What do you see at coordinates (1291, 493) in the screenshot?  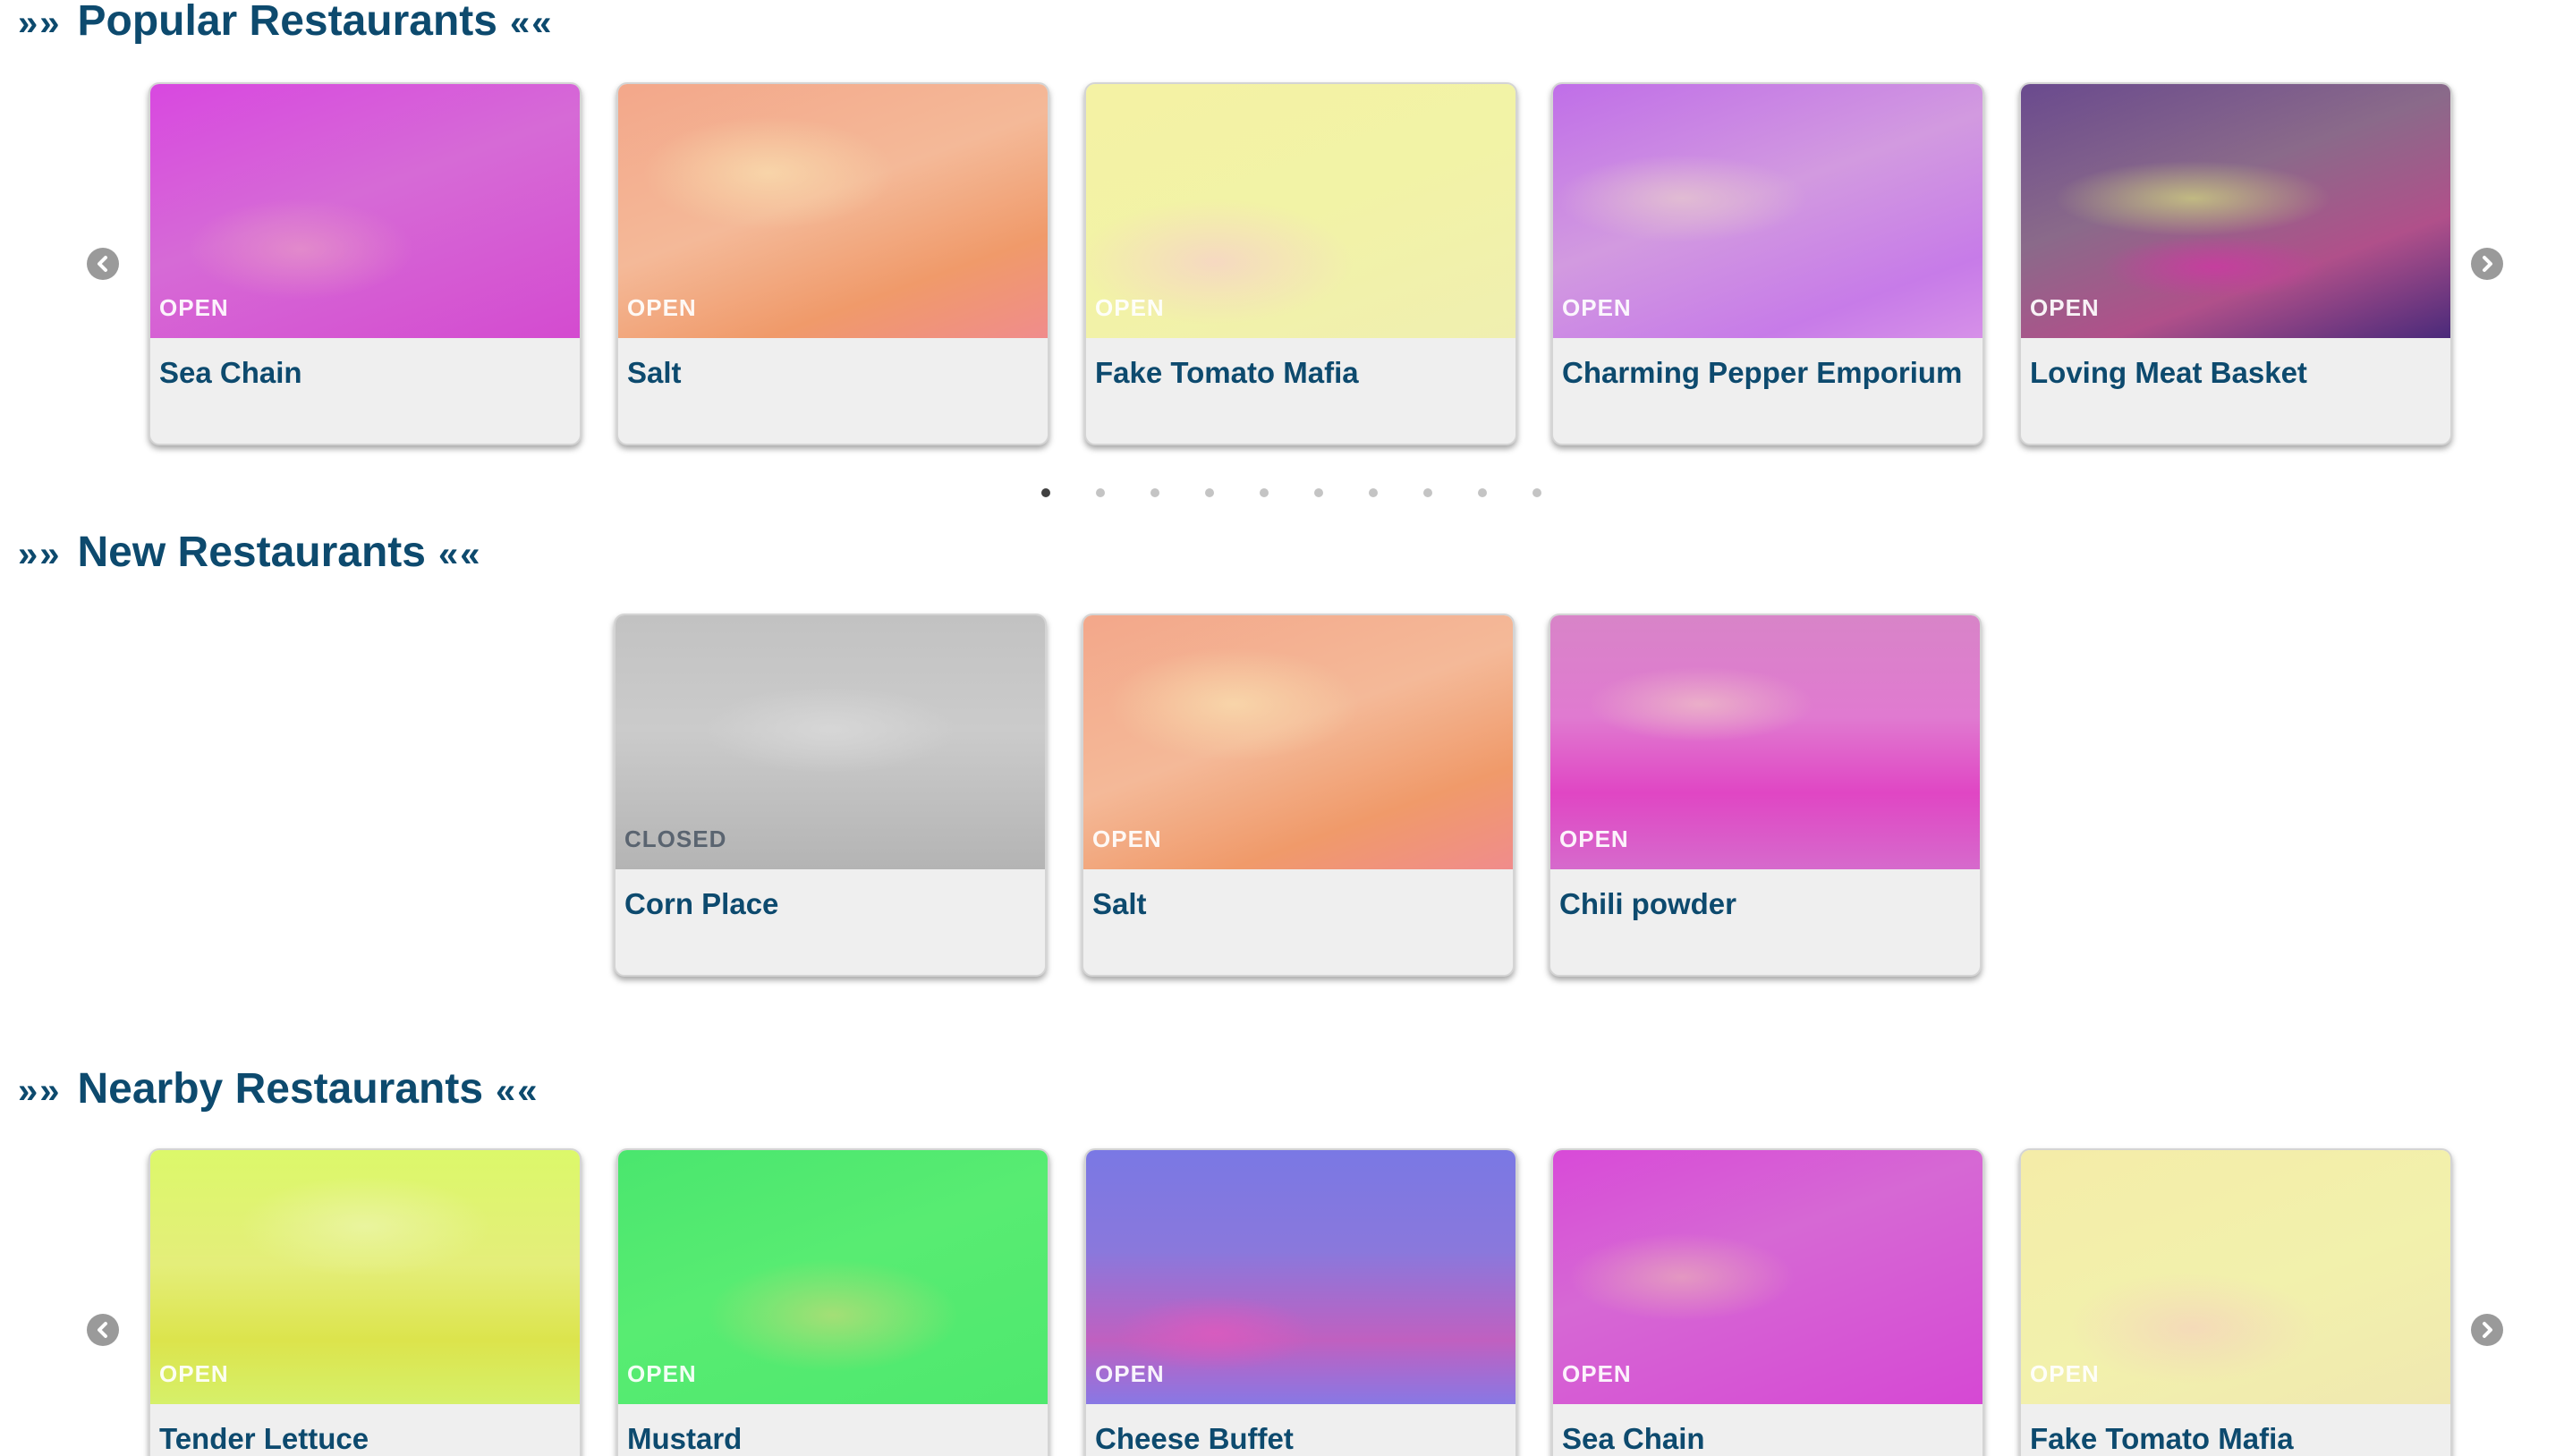 I see `carousel-pagination` at bounding box center [1291, 493].